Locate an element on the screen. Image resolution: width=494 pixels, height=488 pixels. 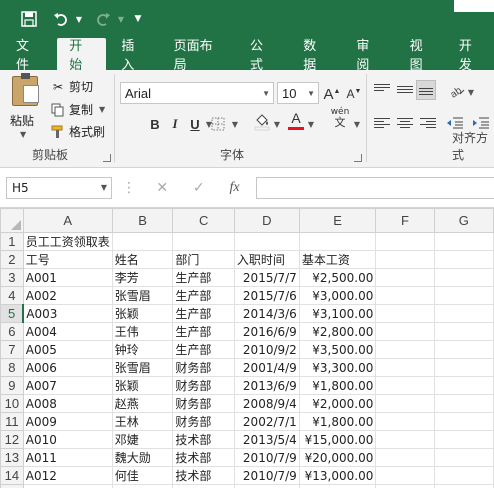
undo-dropdown-icon: ▼ is located at coordinates (79, 19).